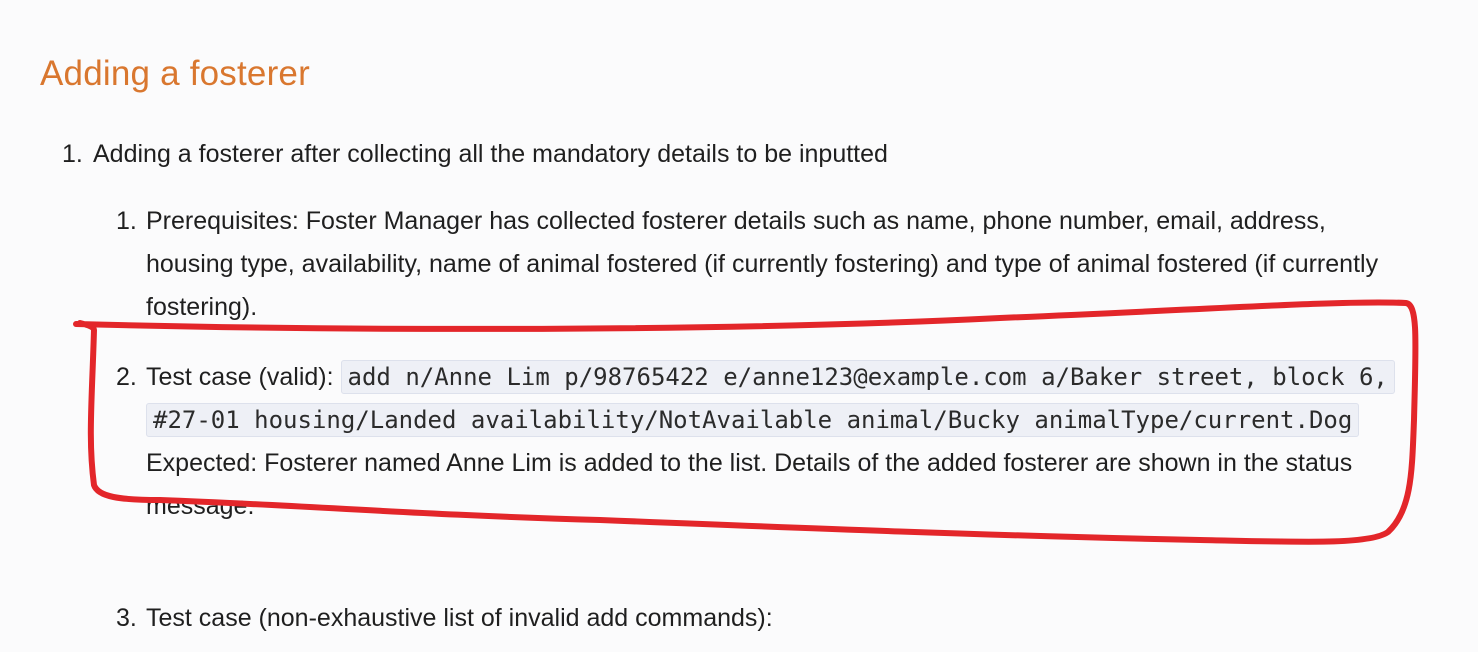 Image resolution: width=1478 pixels, height=652 pixels. What do you see at coordinates (126, 618) in the screenshot?
I see `list-number: 3.` at bounding box center [126, 618].